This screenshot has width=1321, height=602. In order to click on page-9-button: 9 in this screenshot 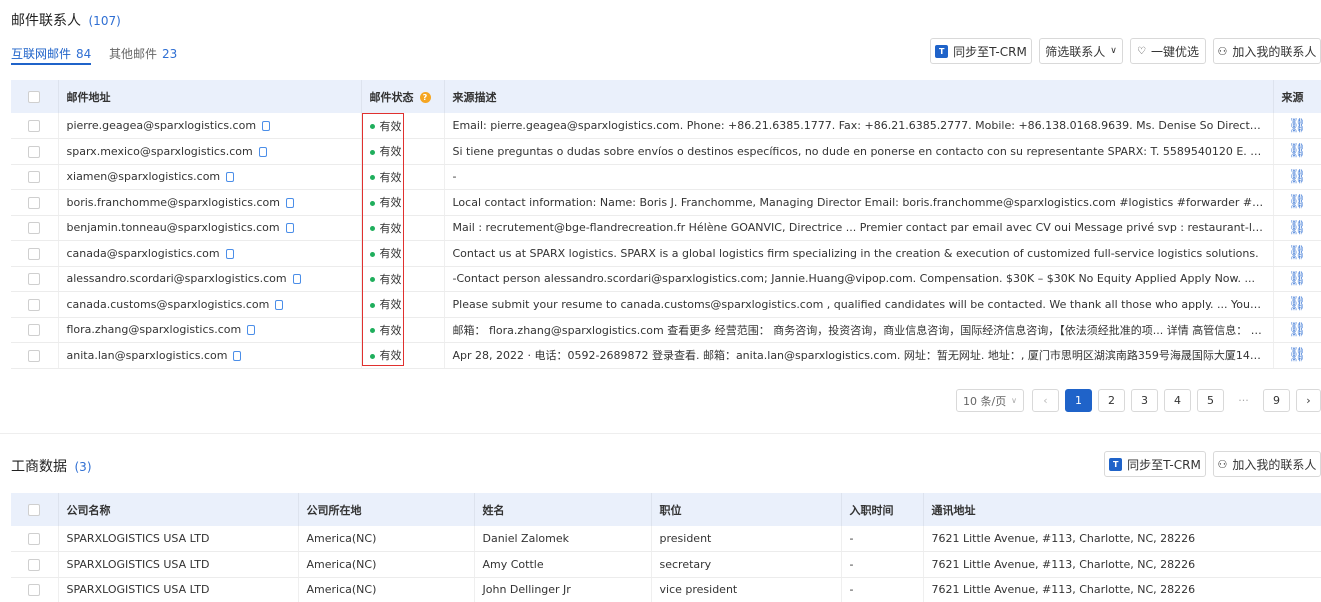, I will do `click(1276, 400)`.